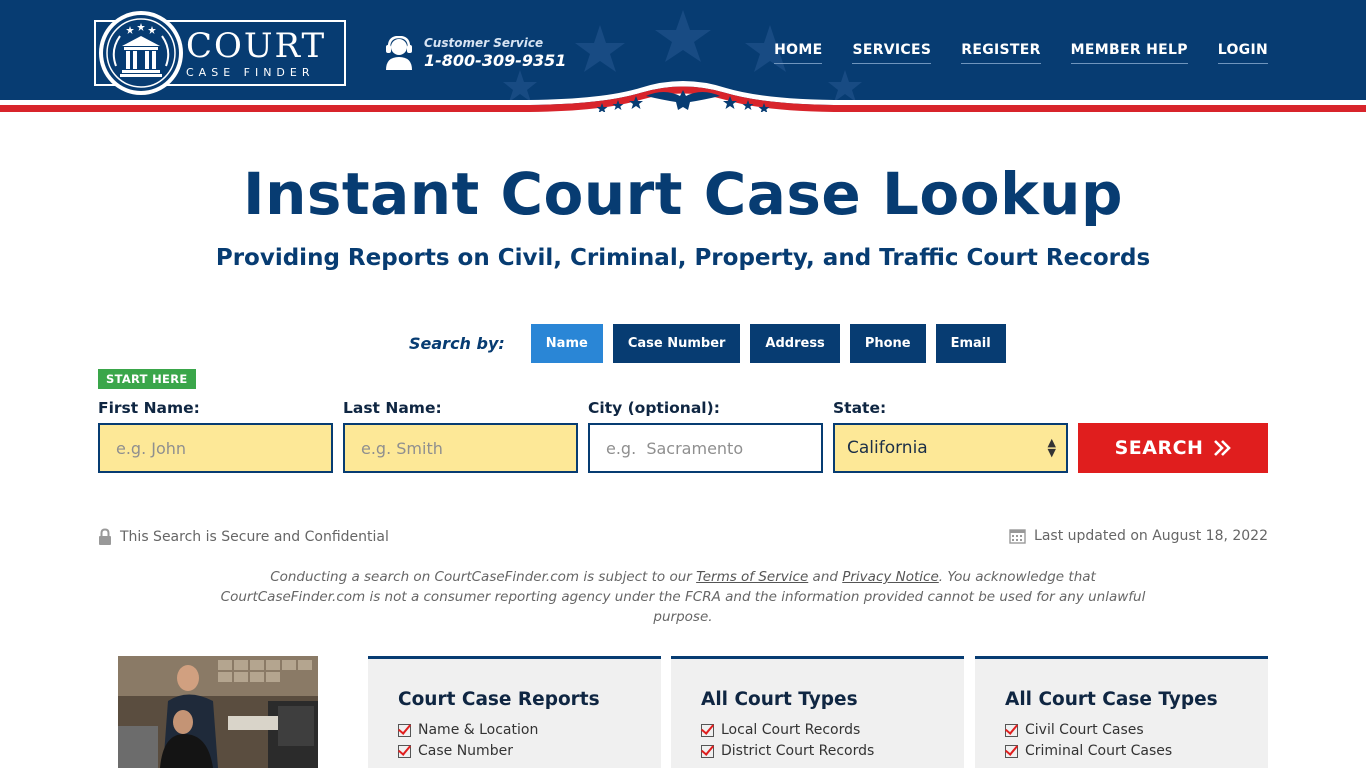  Describe the element at coordinates (256, 45) in the screenshot. I see `logo-word: COURT` at that location.